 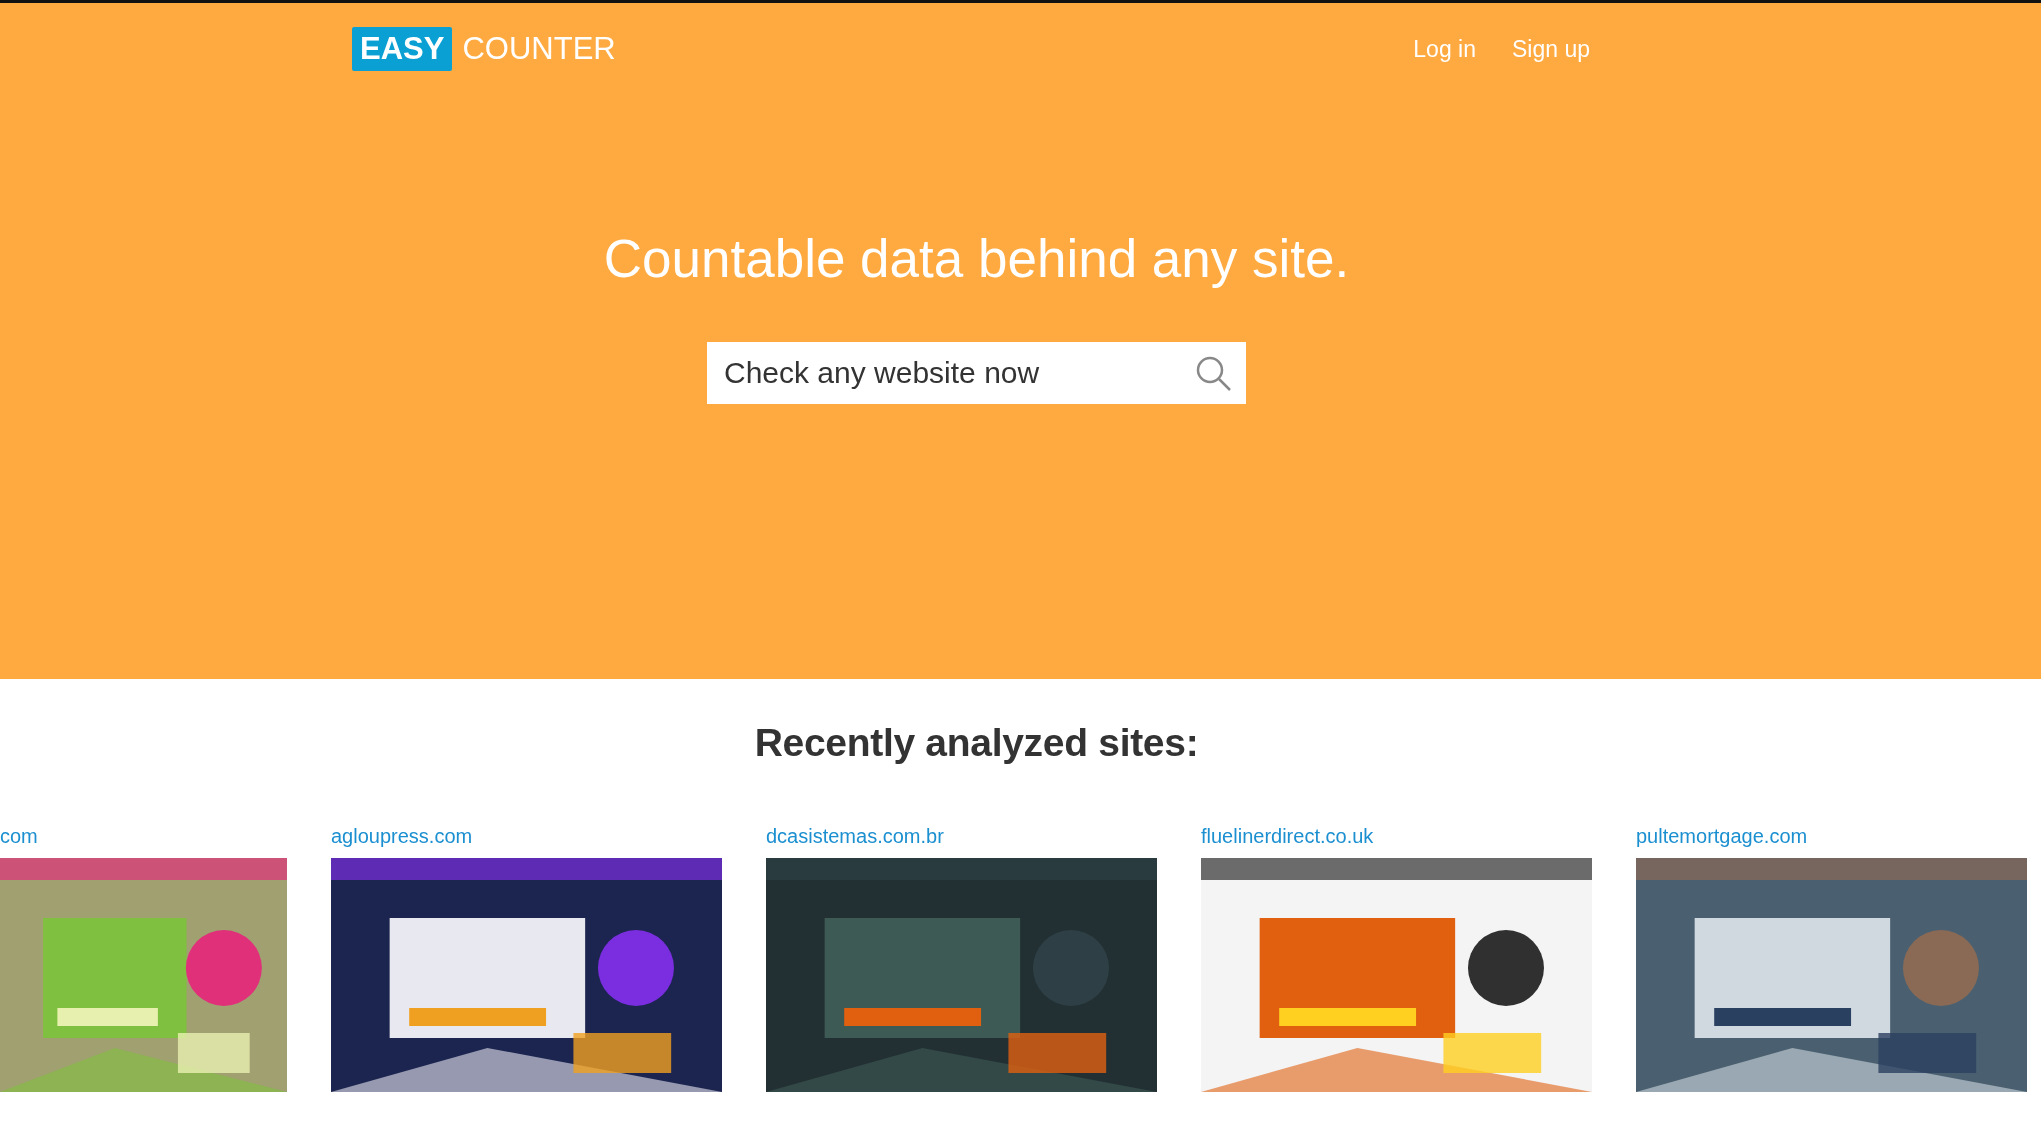 What do you see at coordinates (1551, 49) in the screenshot?
I see `nav-link: Sign up` at bounding box center [1551, 49].